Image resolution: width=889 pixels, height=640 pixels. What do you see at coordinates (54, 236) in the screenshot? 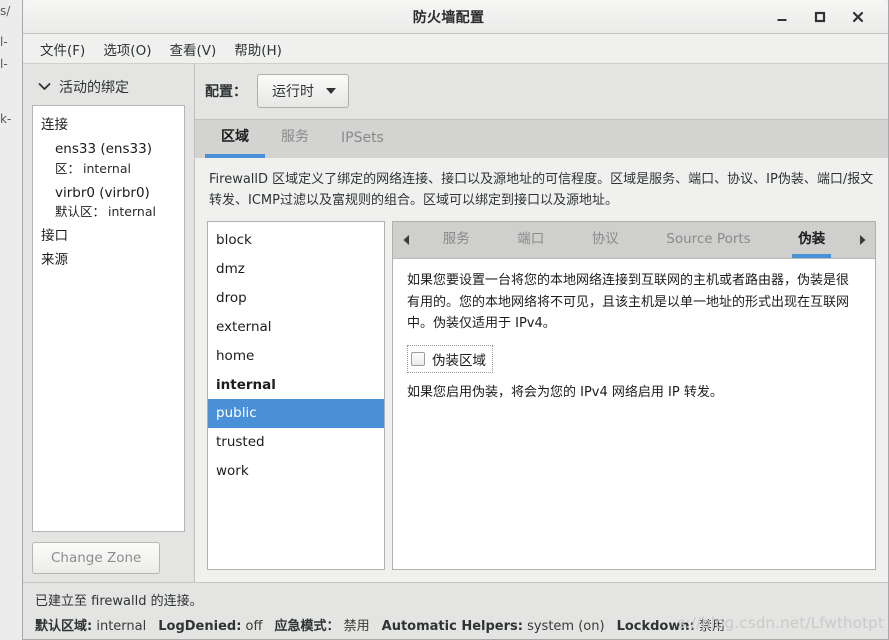
I see `bindings-group-interfaces: 接口` at bounding box center [54, 236].